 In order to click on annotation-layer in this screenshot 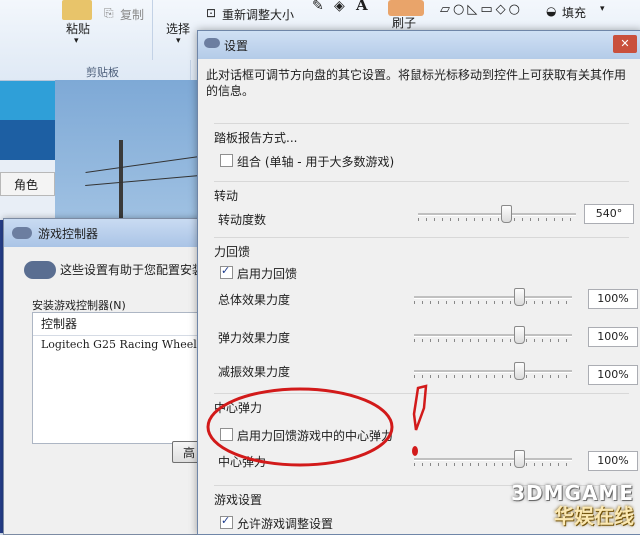, I will do `click(317, 425)`.